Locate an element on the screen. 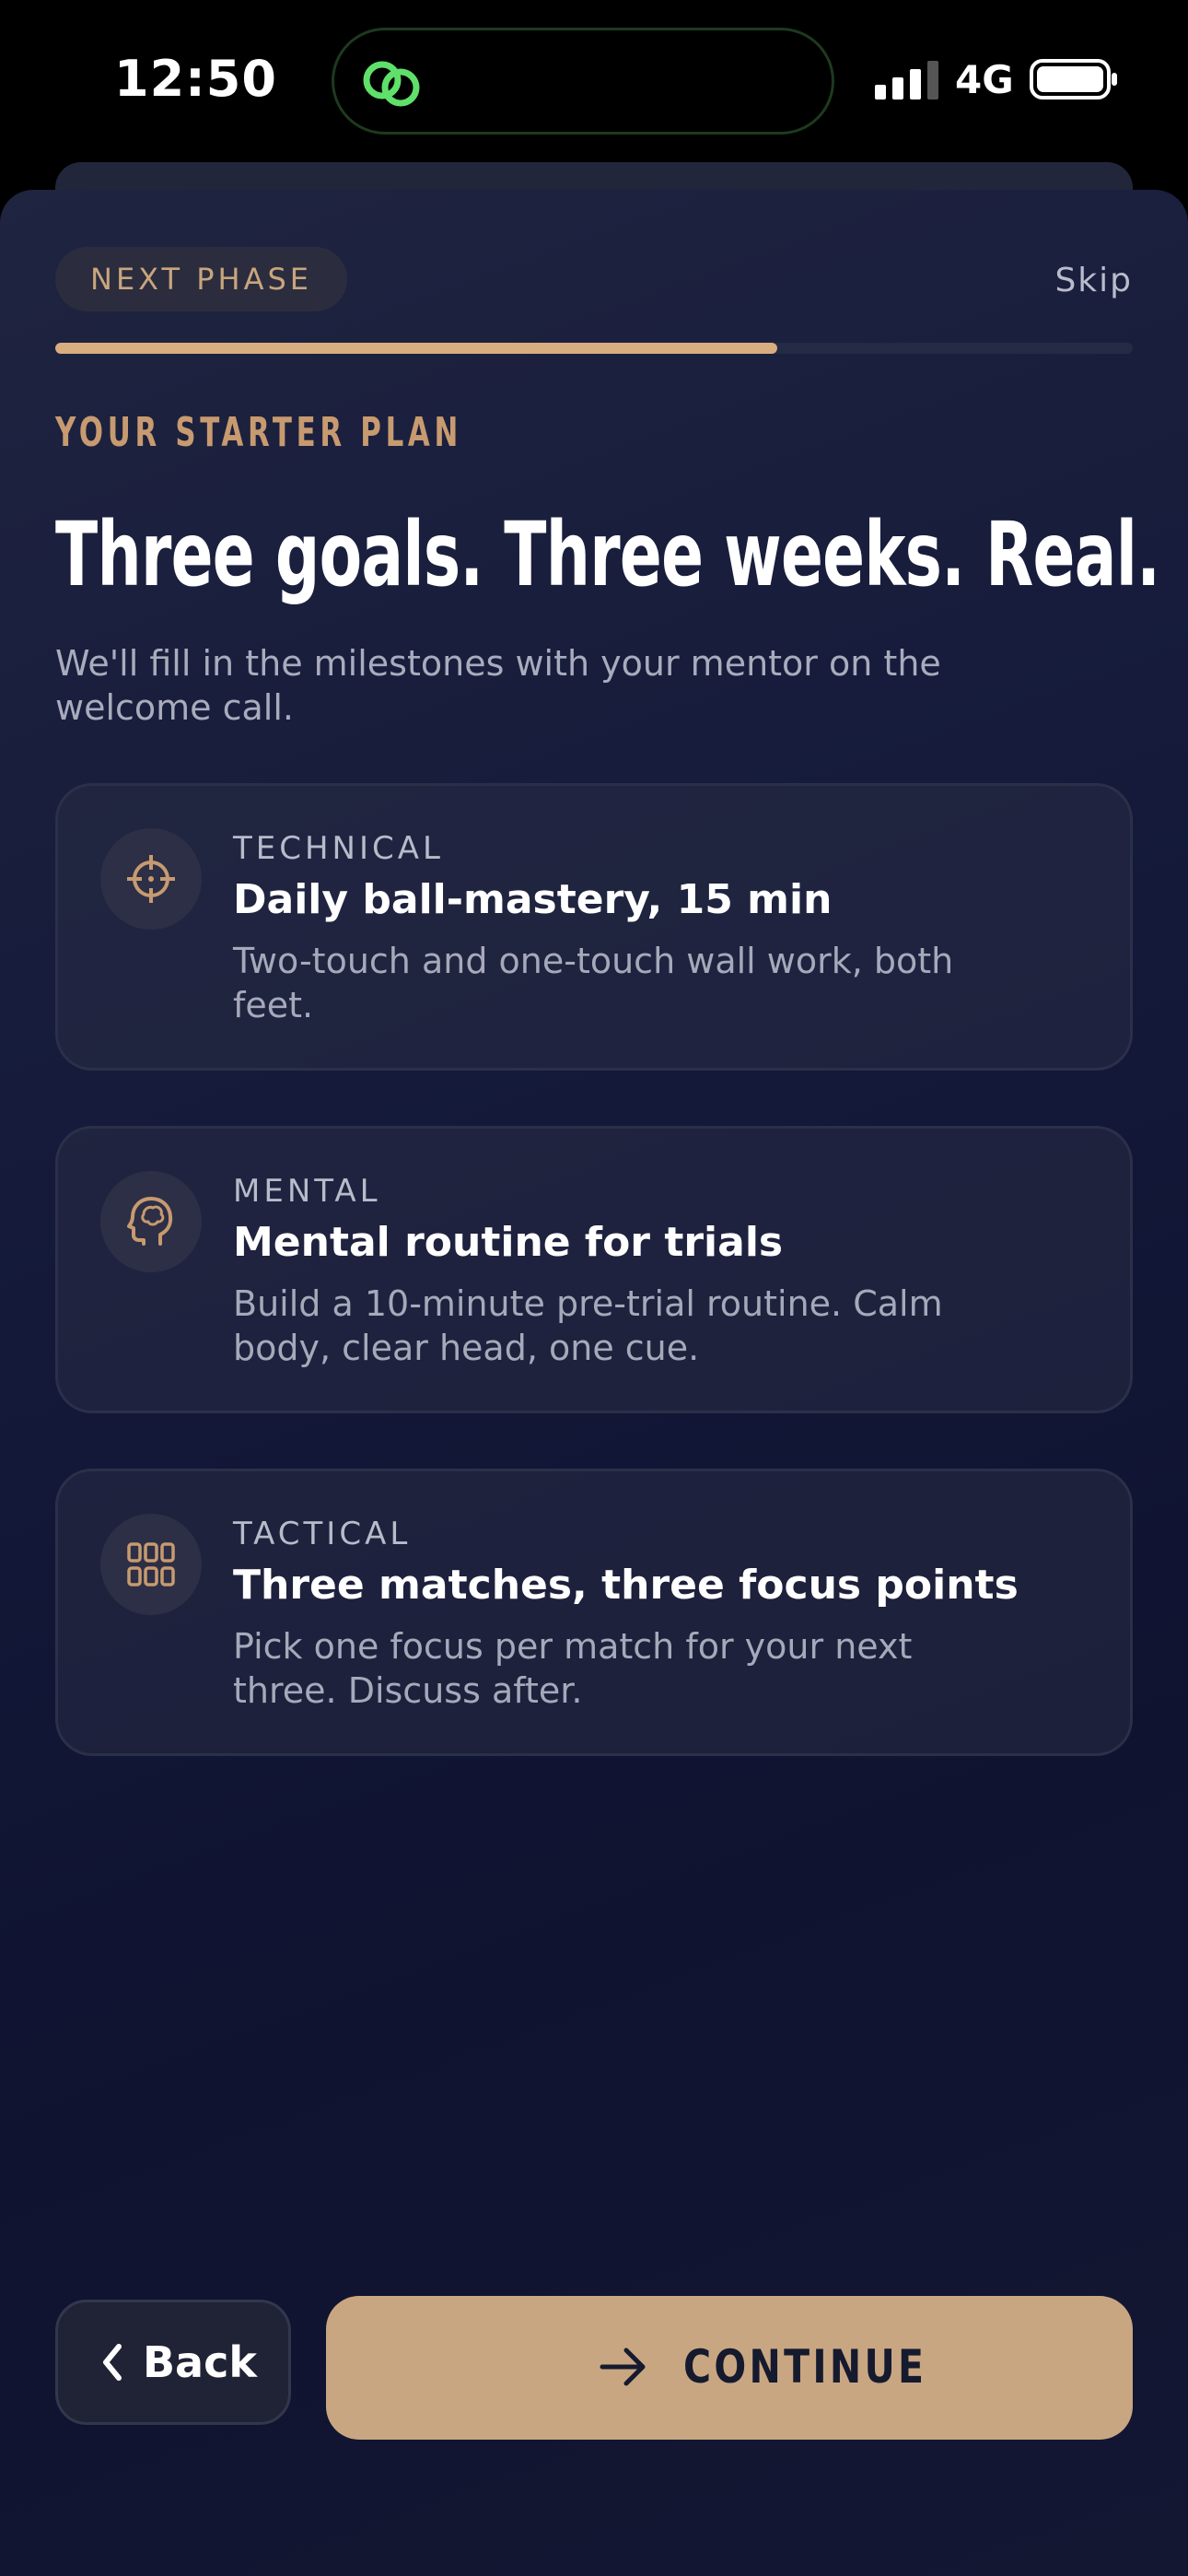  signal-icon is located at coordinates (906, 80).